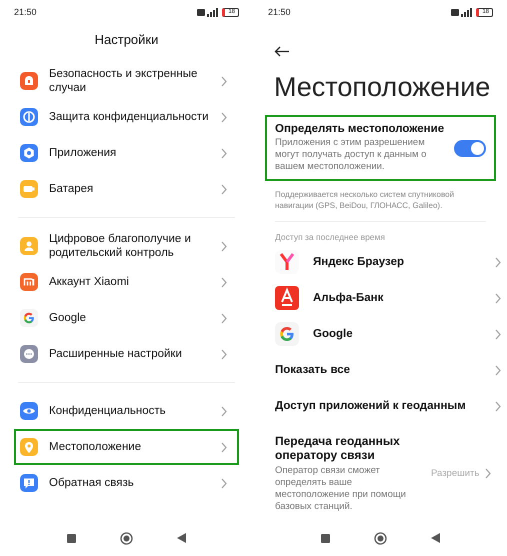  I want to click on alarm-icon, so click(29, 81).